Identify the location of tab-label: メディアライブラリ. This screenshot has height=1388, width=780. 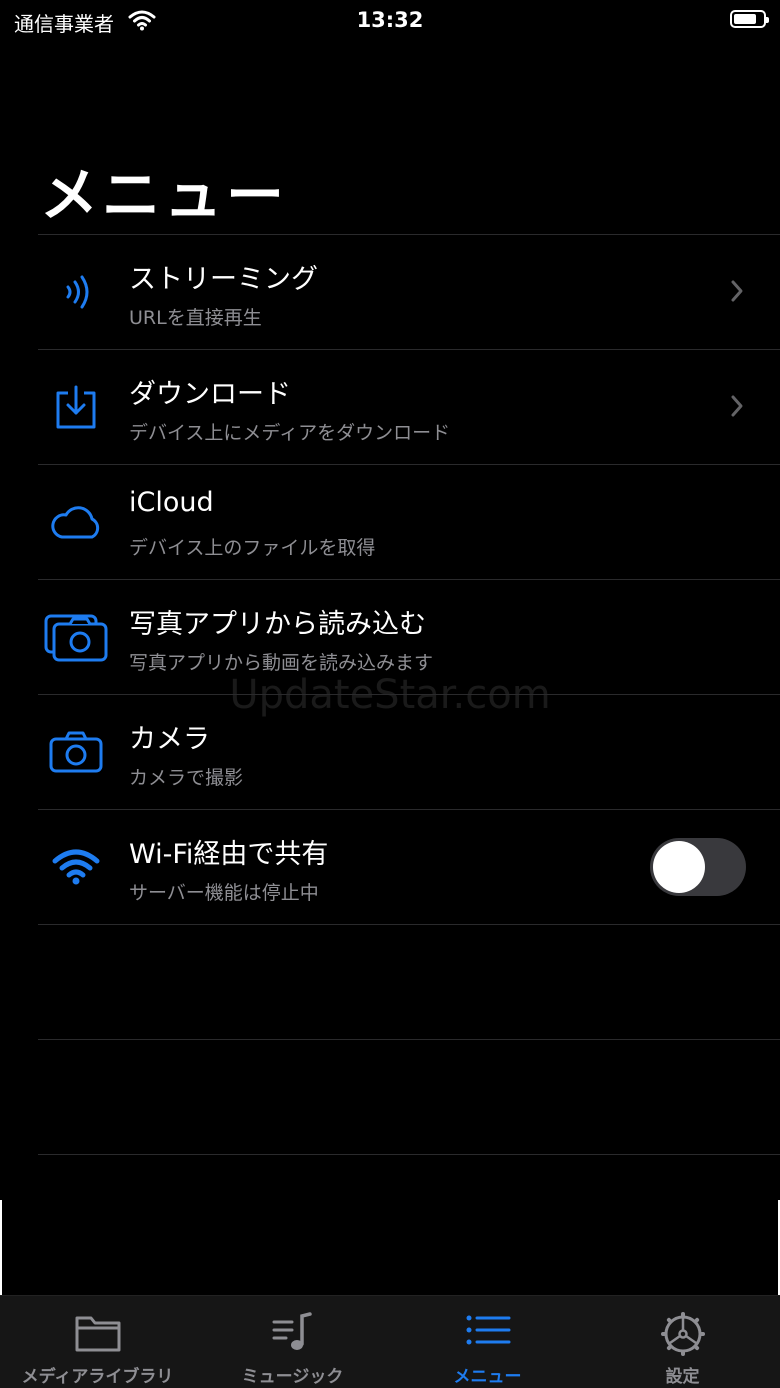
(97, 1377).